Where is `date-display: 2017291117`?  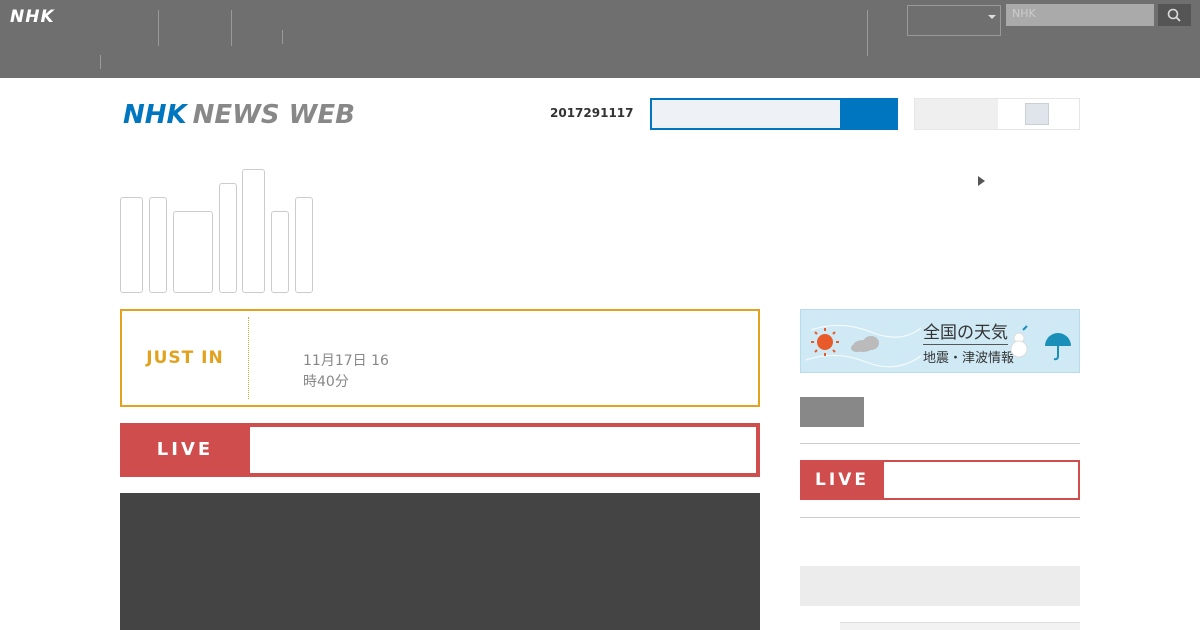 date-display: 2017291117 is located at coordinates (592, 113).